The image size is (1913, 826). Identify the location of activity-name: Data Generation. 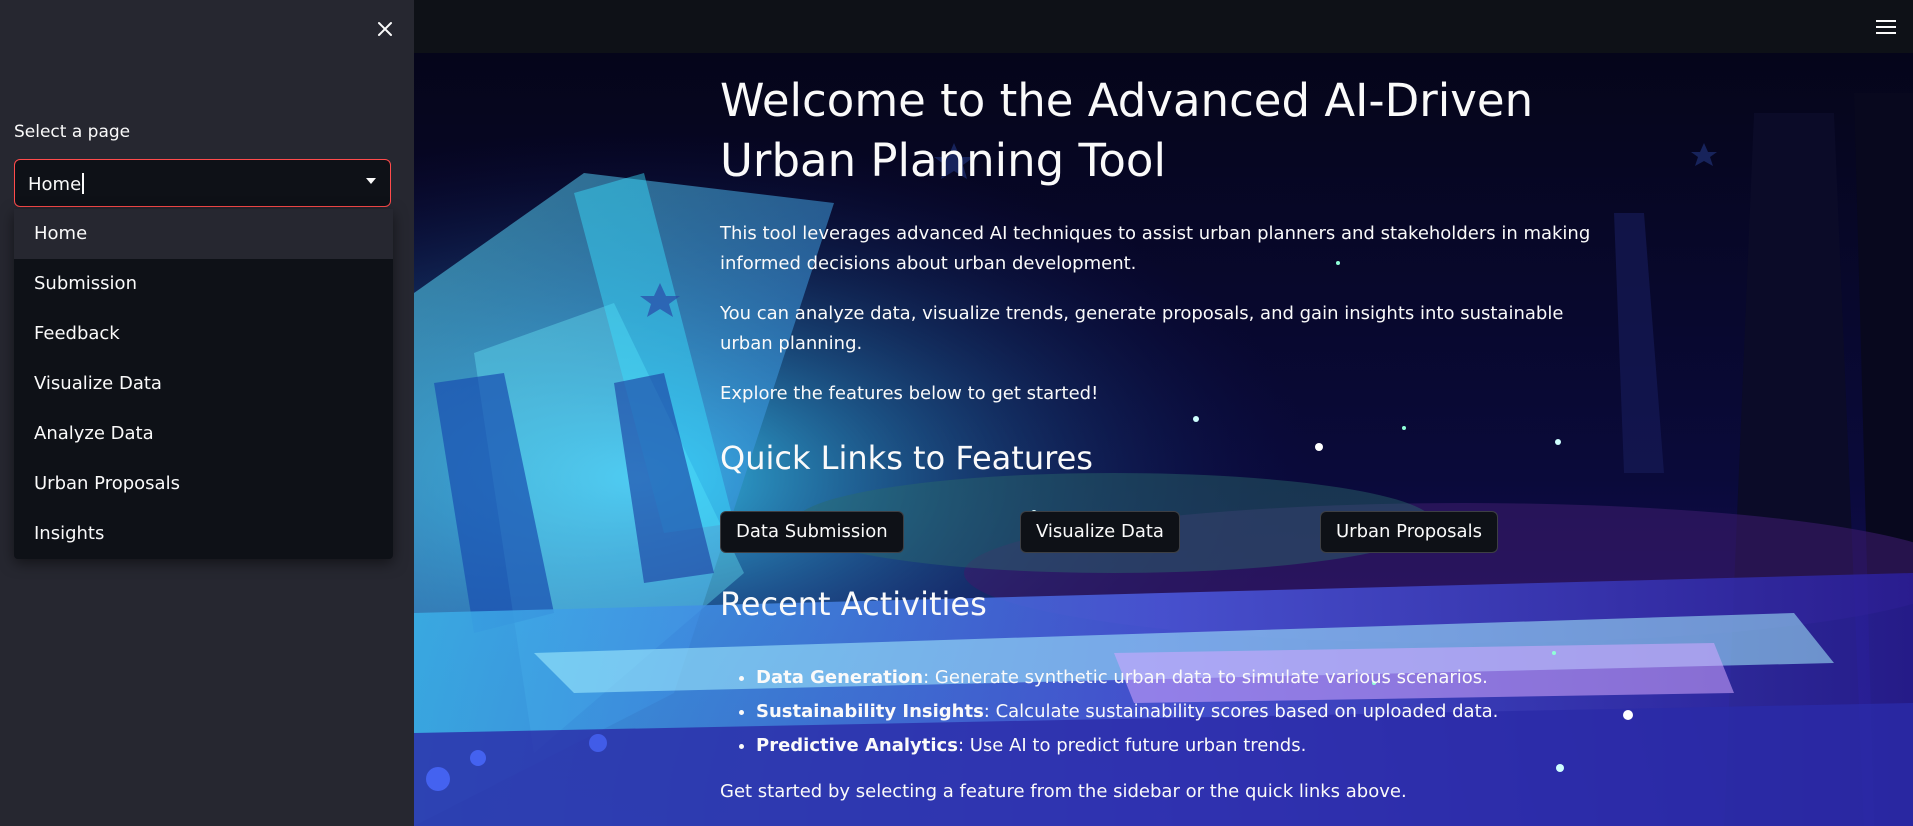
(840, 677).